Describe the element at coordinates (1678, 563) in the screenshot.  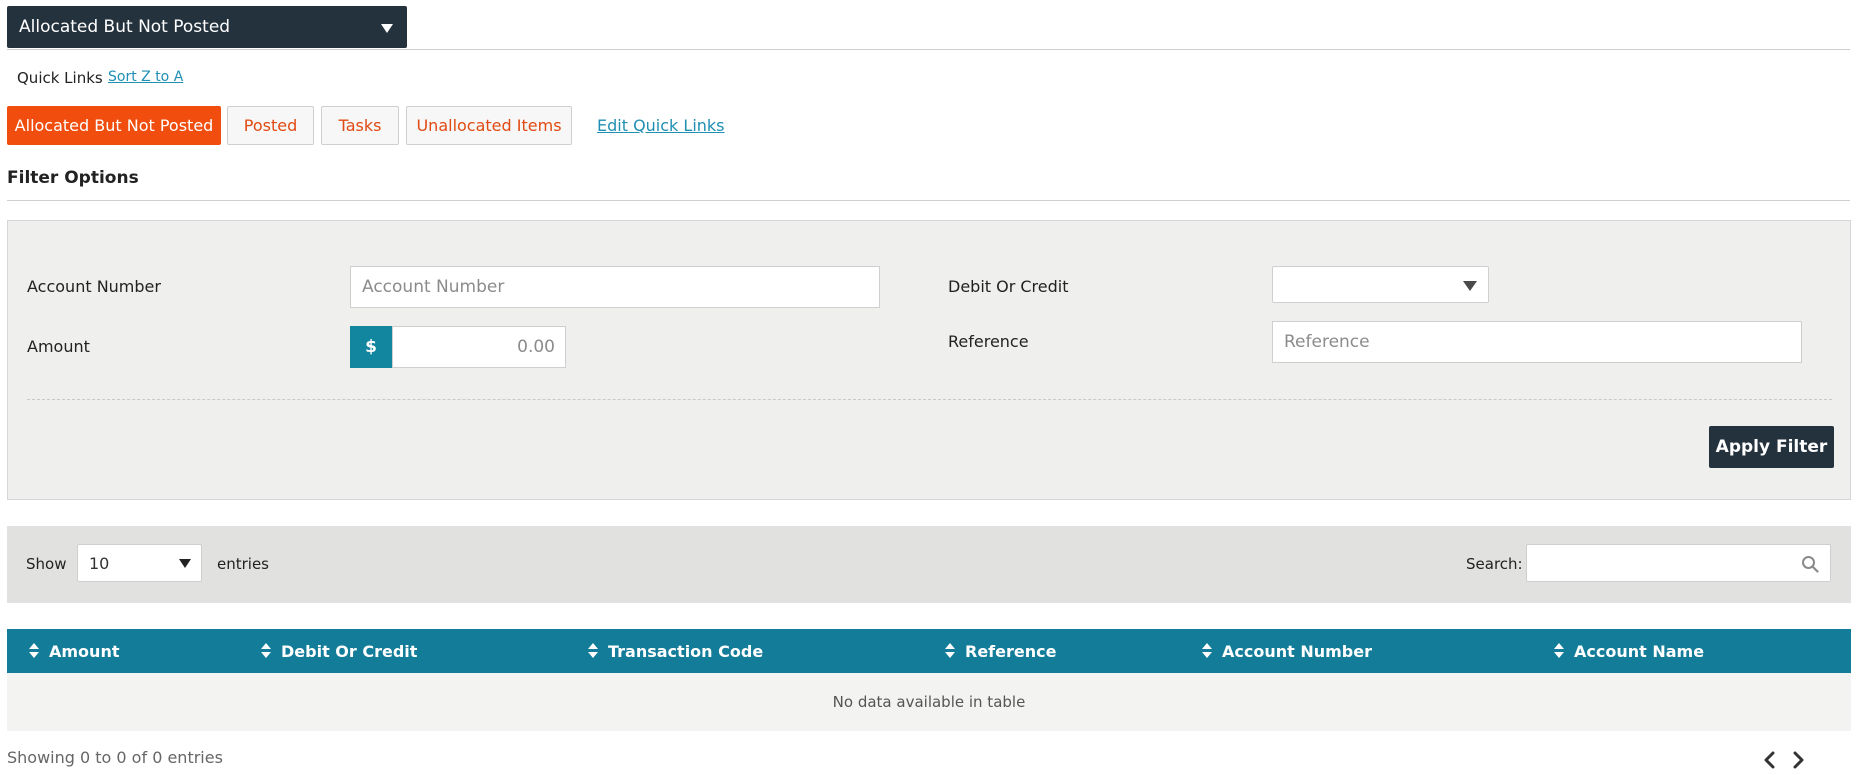
I see `search-input` at that location.